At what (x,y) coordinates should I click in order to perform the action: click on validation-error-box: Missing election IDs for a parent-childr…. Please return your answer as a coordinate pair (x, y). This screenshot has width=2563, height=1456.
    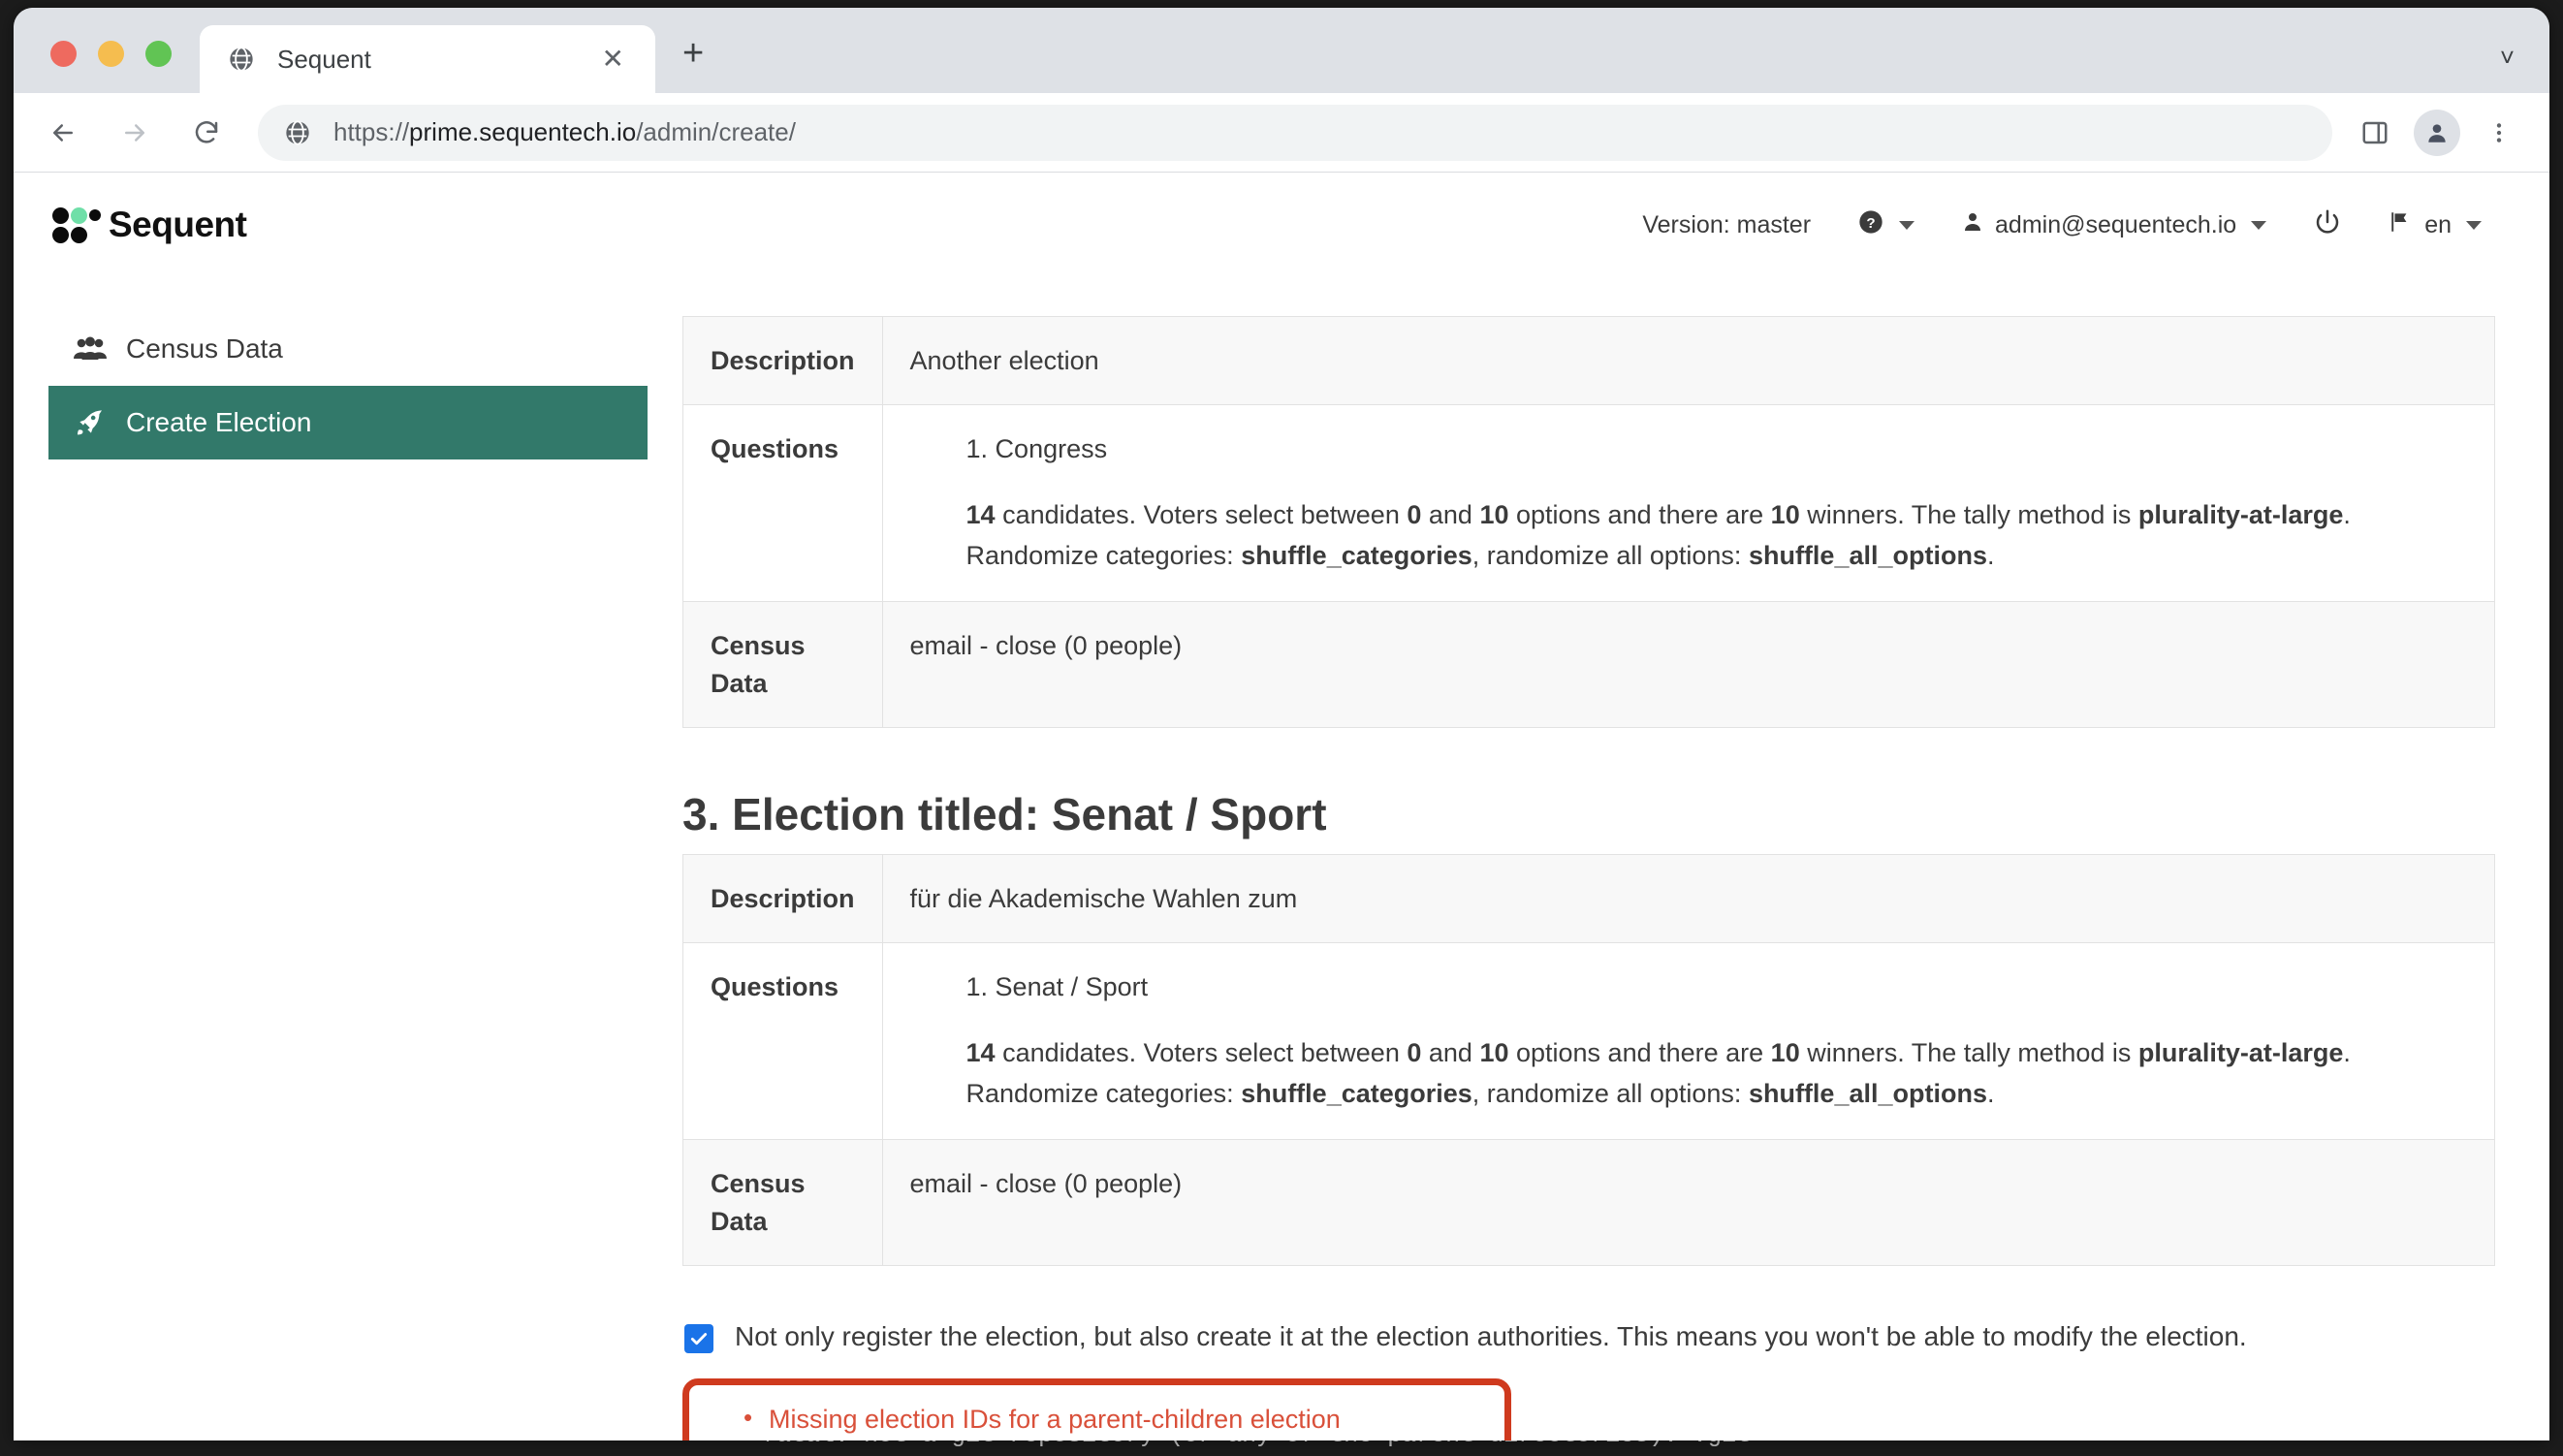
    Looking at the image, I should click on (1096, 1409).